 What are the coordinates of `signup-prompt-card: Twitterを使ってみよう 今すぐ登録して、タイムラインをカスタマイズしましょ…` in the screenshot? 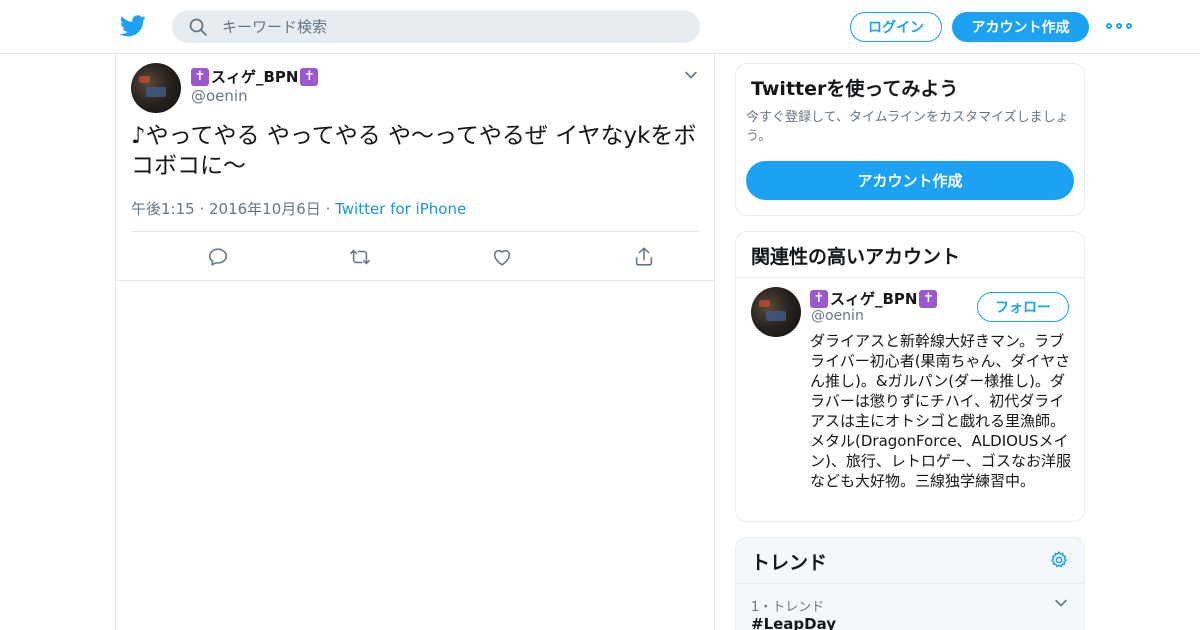 It's located at (910, 139).